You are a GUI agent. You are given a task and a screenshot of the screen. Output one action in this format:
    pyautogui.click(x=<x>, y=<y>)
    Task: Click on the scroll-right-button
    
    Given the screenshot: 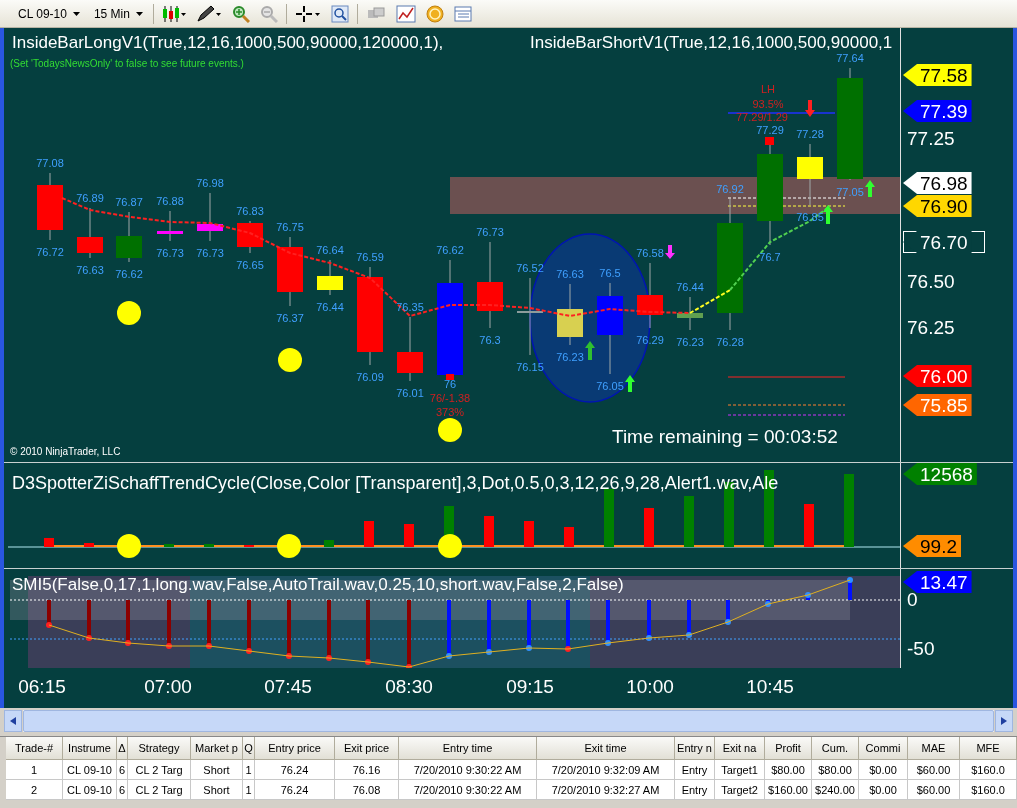 What is the action you would take?
    pyautogui.click(x=1004, y=721)
    